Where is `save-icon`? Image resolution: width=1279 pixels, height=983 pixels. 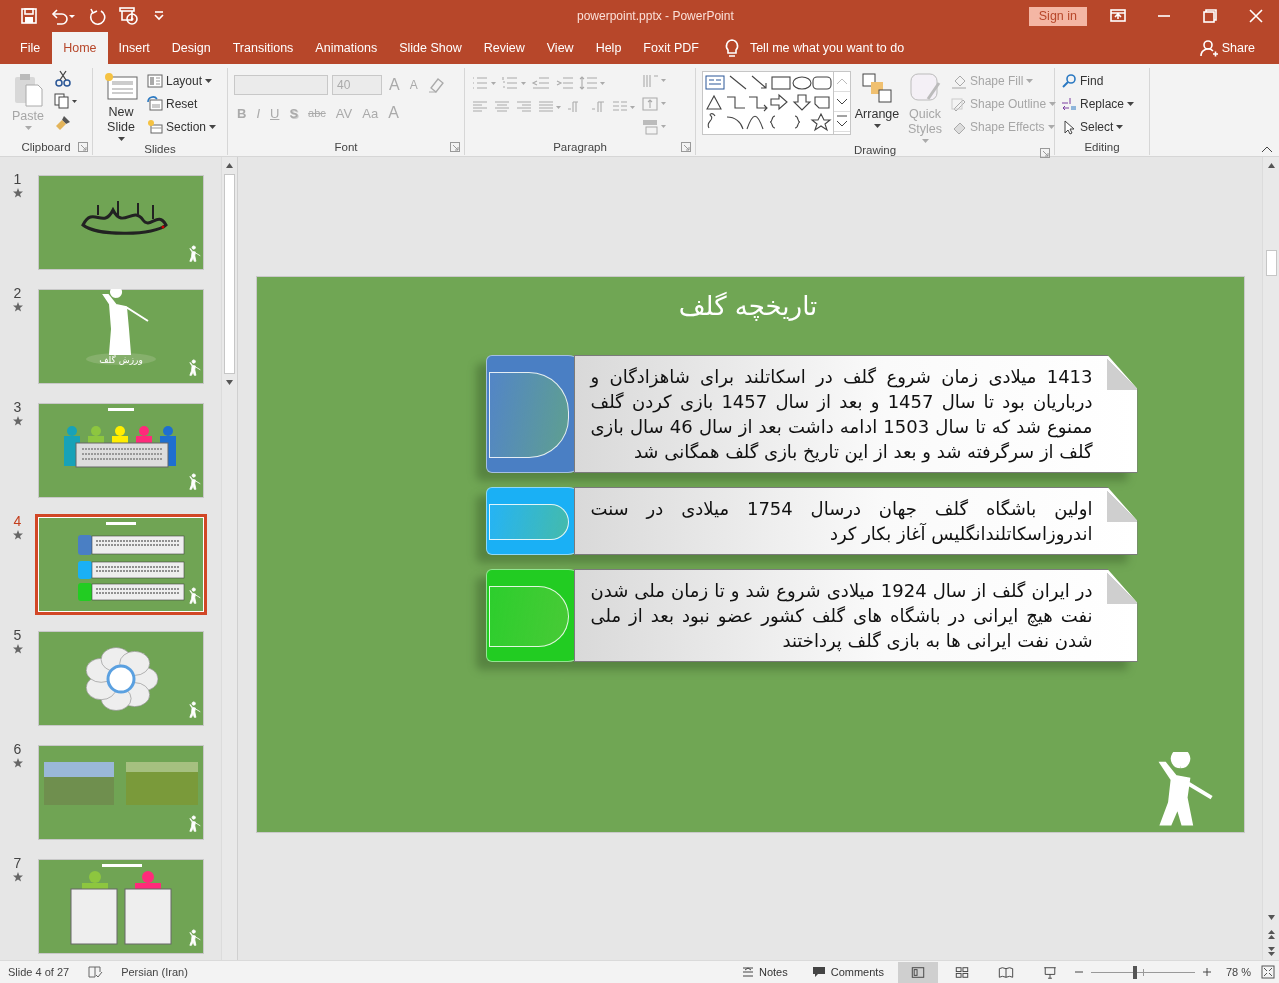
save-icon is located at coordinates (29, 16).